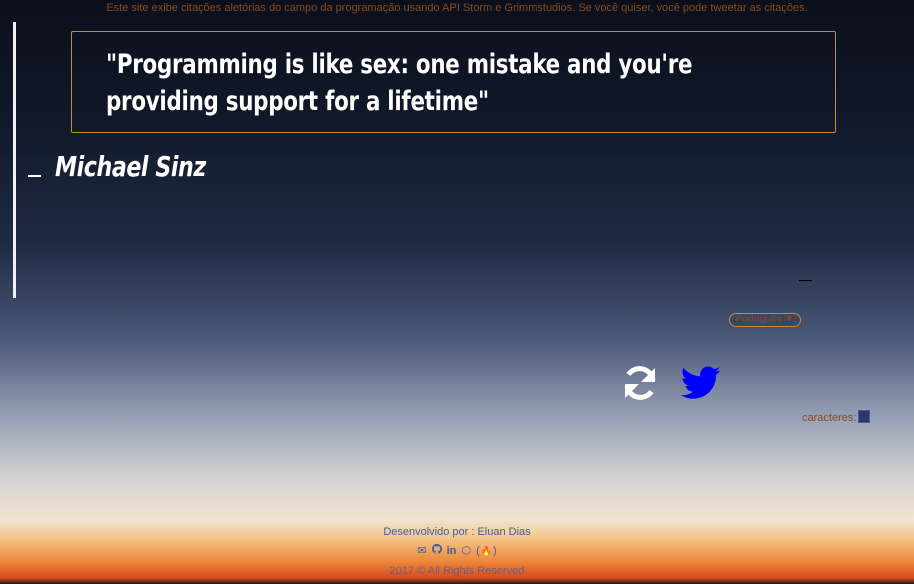 This screenshot has width=914, height=584. I want to click on new-quote-button, so click(640, 383).